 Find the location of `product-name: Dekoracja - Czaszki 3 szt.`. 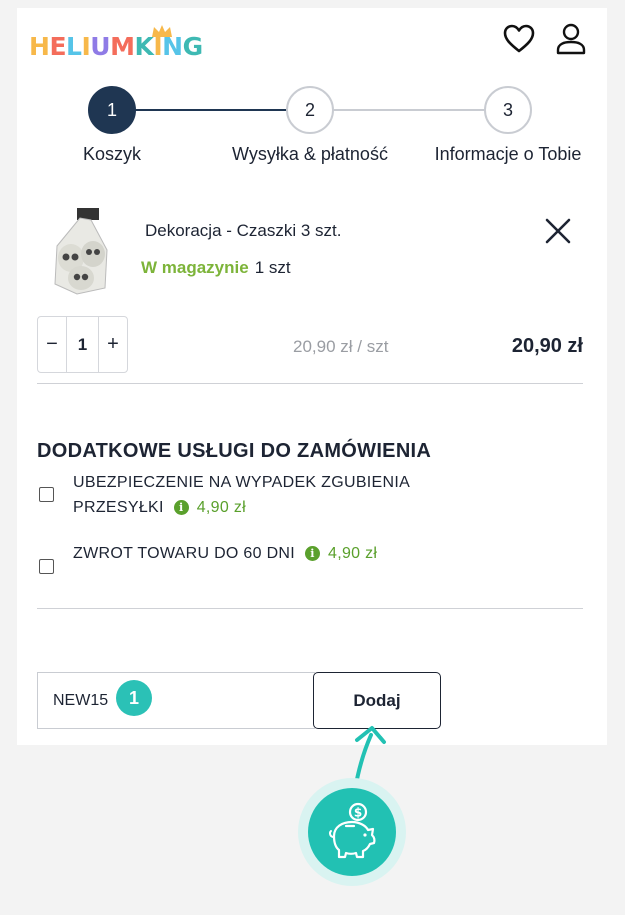

product-name: Dekoracja - Czaszki 3 szt. is located at coordinates (243, 231).